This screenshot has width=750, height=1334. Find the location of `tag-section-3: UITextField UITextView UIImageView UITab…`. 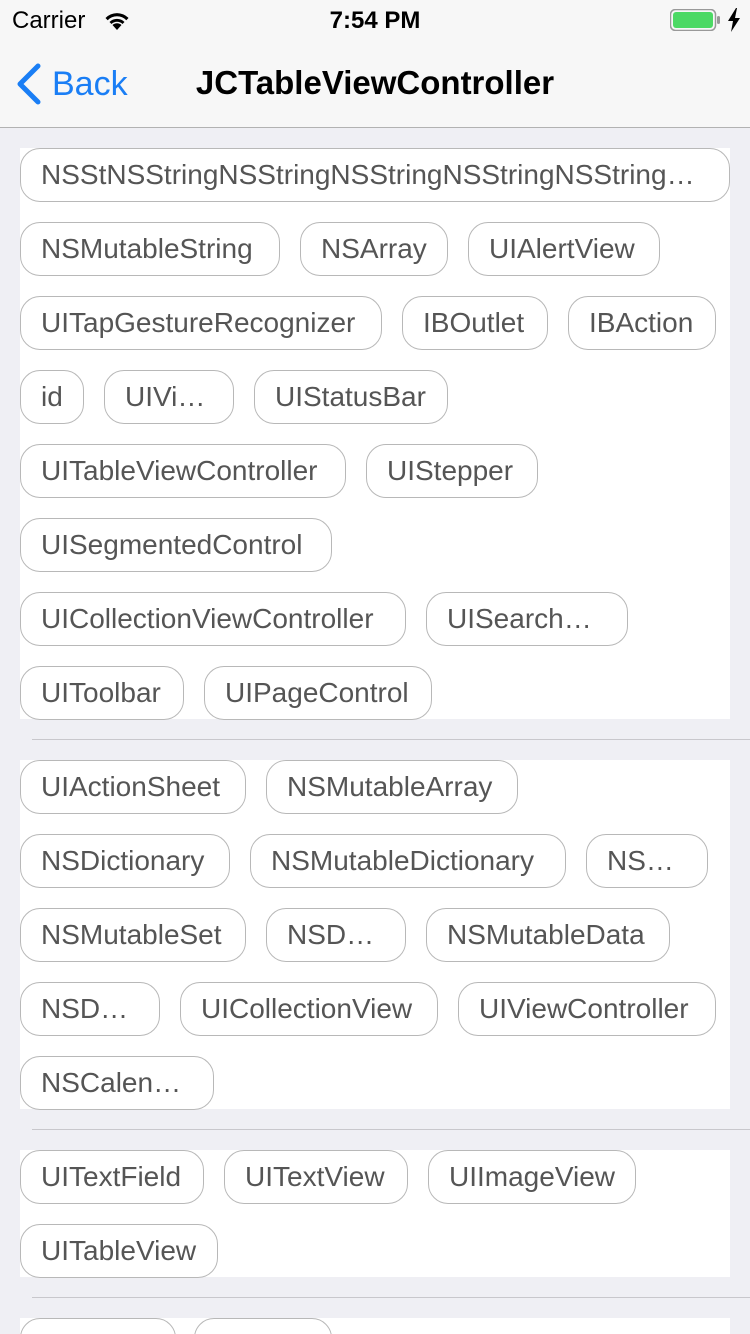

tag-section-3: UITextField UITextView UIImageView UITab… is located at coordinates (375, 1214).